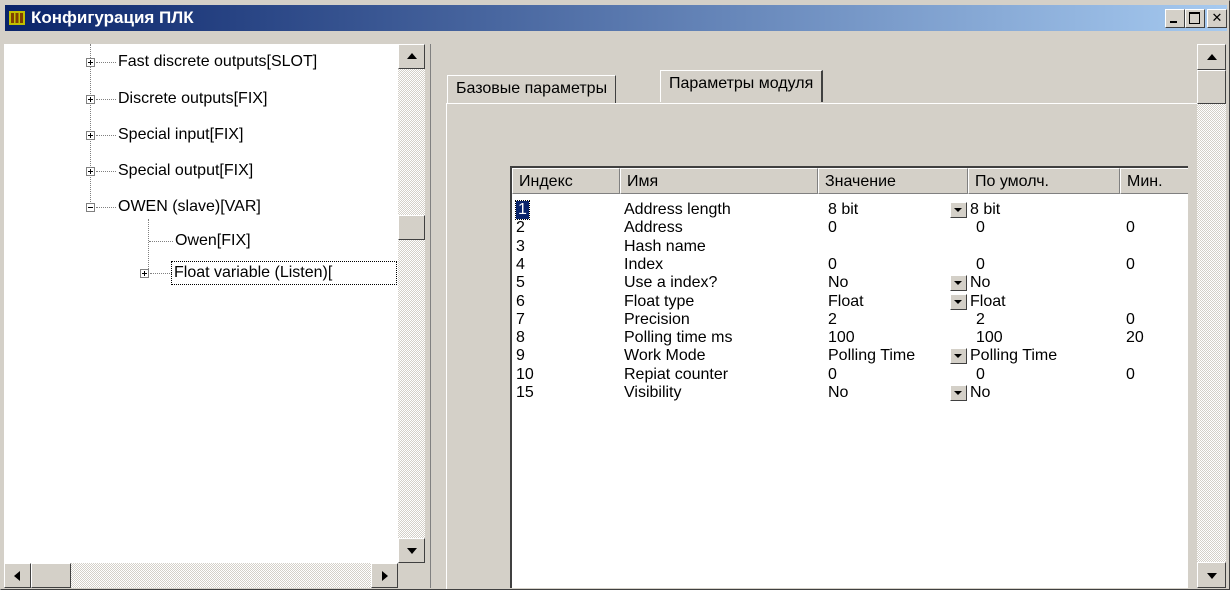  I want to click on scroll-thumb-horizontal, so click(51, 575).